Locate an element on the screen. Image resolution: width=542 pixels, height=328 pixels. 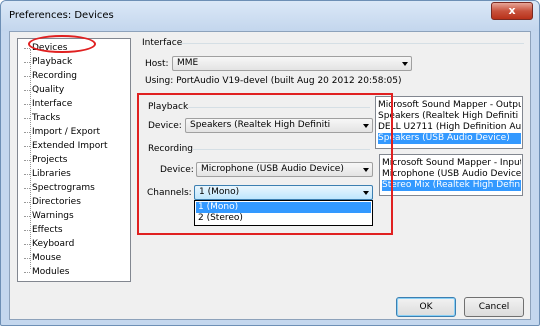
tree-item-label: Import / Export is located at coordinates (66, 132).